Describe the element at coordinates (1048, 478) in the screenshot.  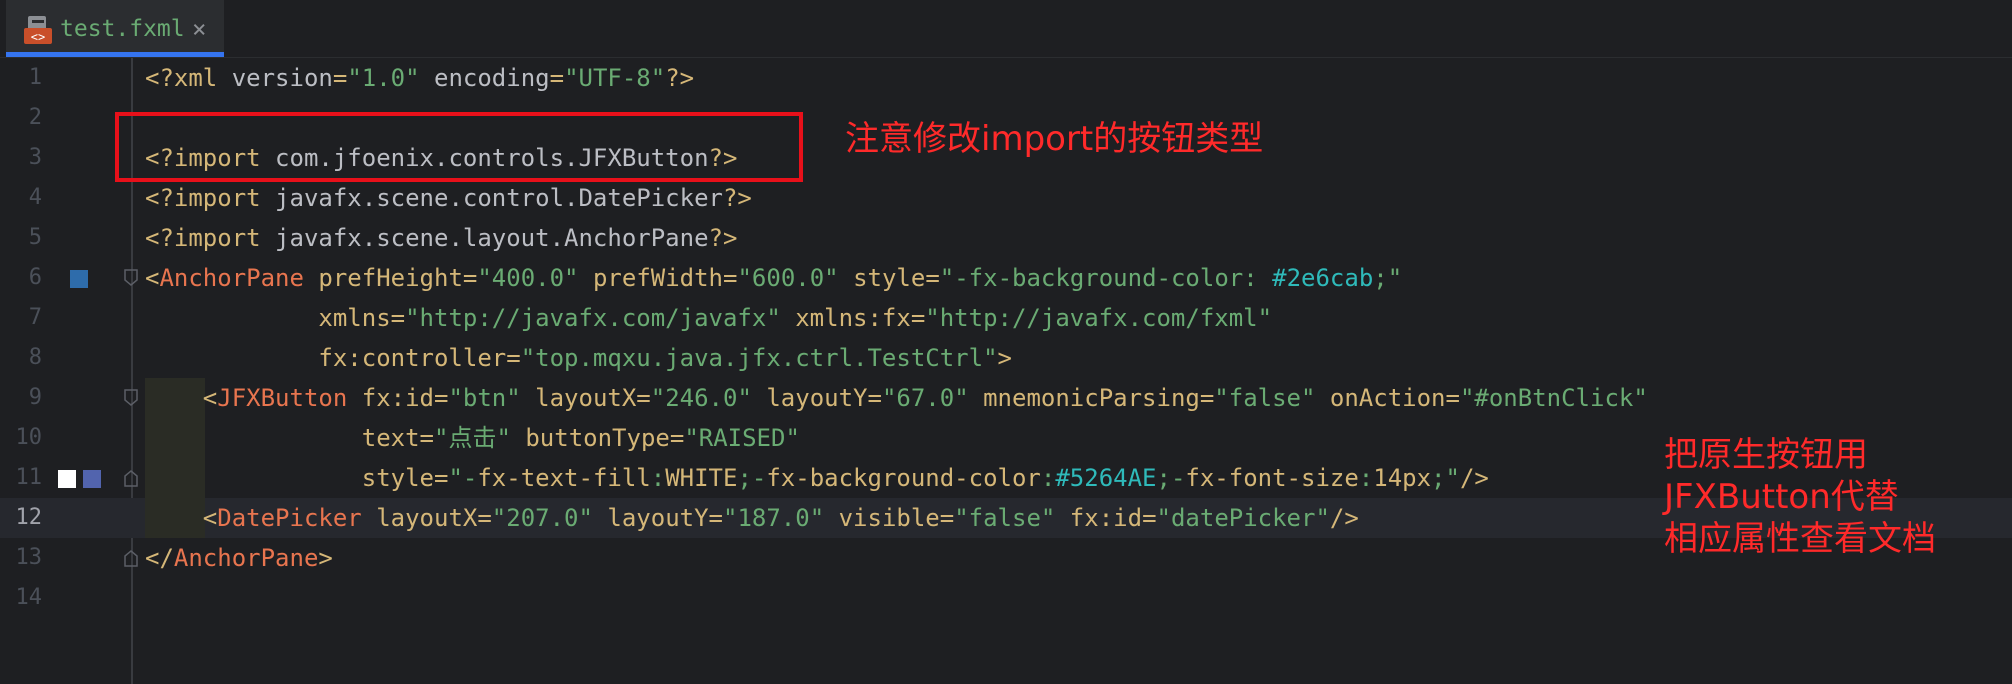
I see `code-token: :` at that location.